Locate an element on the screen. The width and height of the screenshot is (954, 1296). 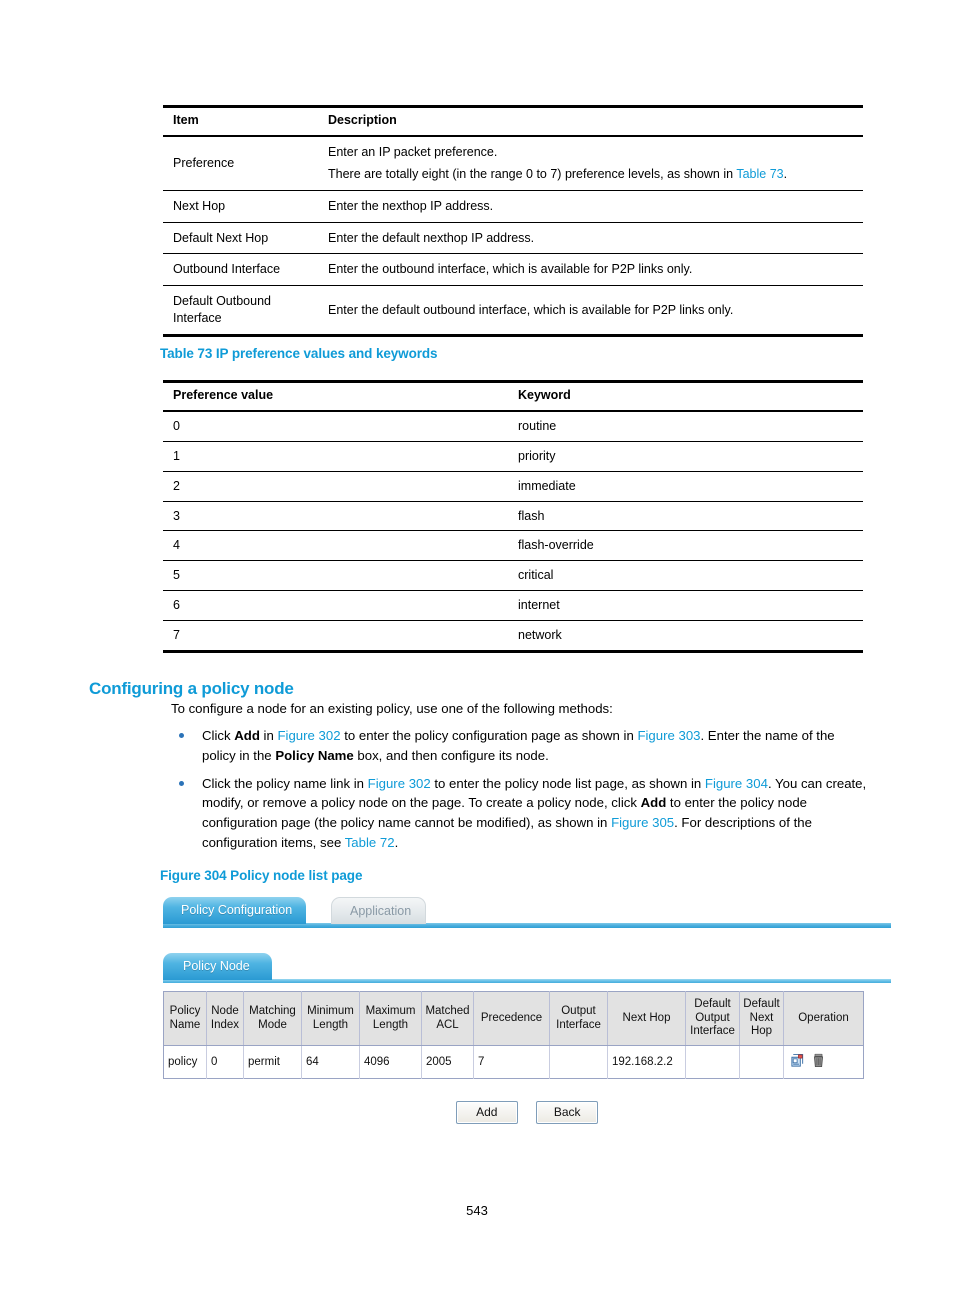
column-header-default-next-hop: Default Next Hop is located at coordinates (761, 1018).